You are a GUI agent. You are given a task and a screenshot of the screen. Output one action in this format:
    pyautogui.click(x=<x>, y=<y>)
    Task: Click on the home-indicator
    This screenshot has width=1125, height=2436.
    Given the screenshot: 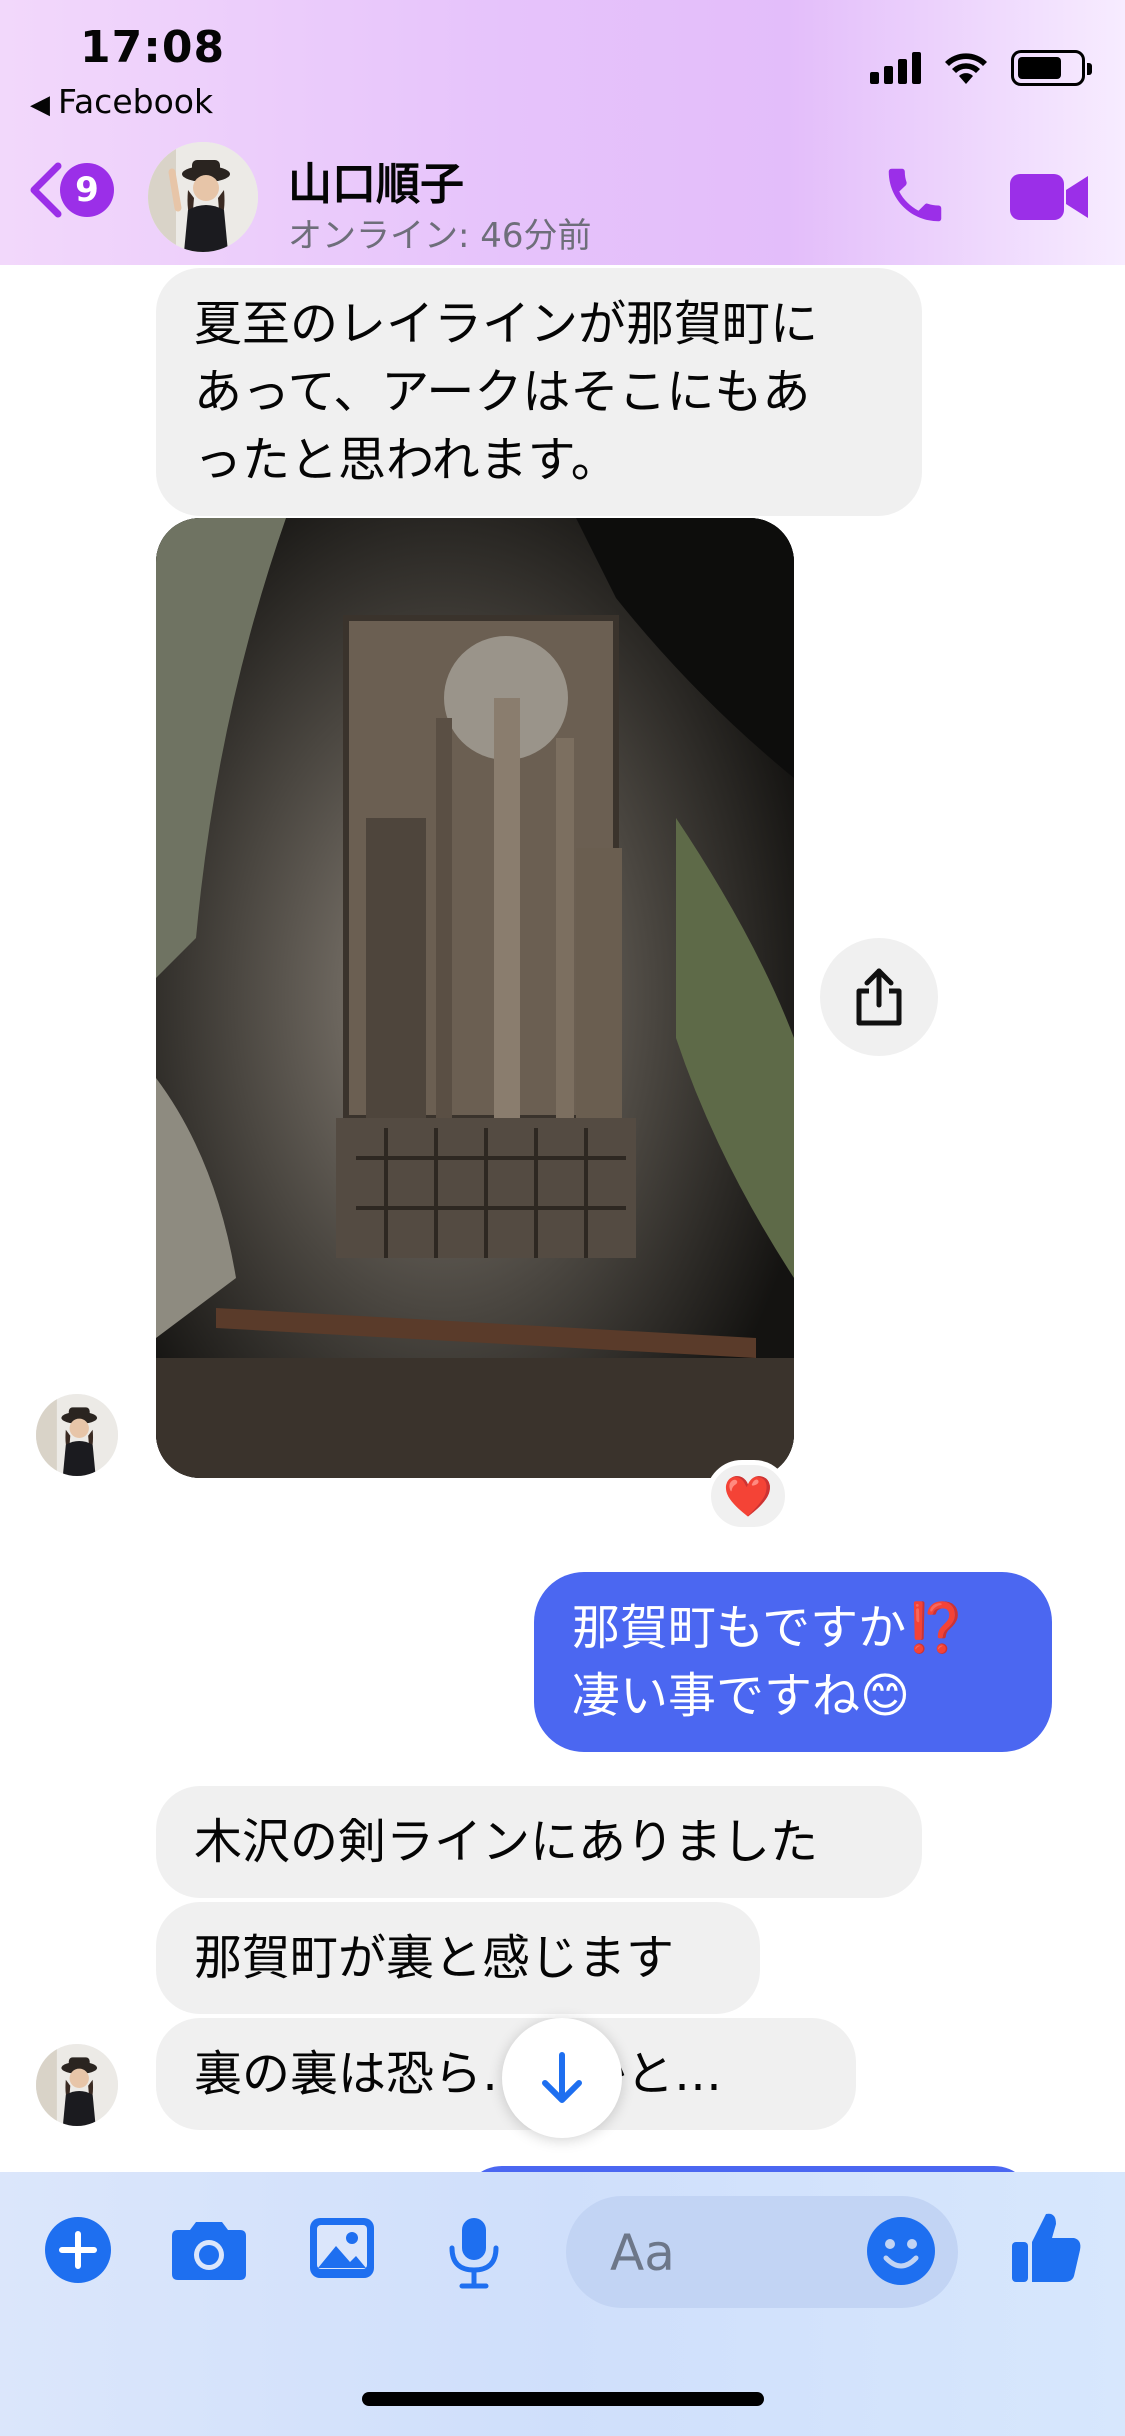 What is the action you would take?
    pyautogui.click(x=563, y=2399)
    